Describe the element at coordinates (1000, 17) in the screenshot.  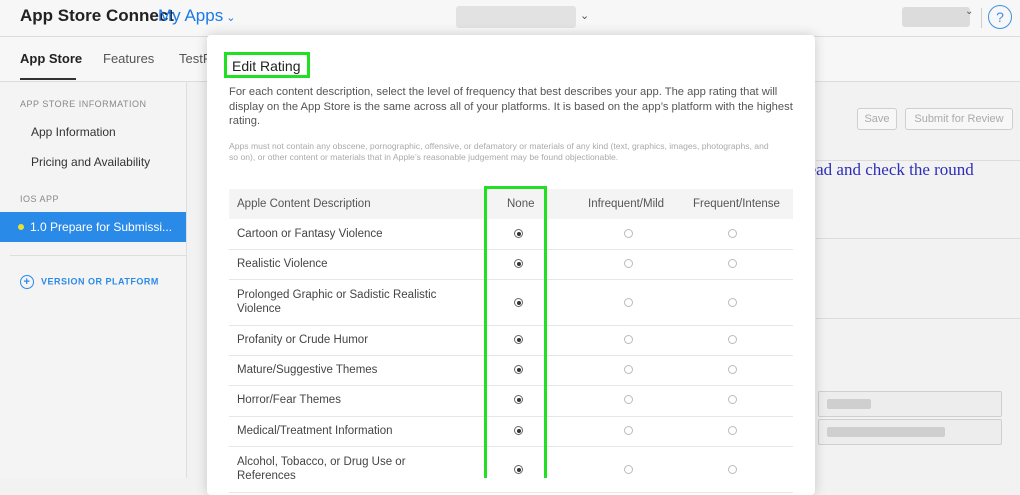
I see `help-icon: ?` at that location.